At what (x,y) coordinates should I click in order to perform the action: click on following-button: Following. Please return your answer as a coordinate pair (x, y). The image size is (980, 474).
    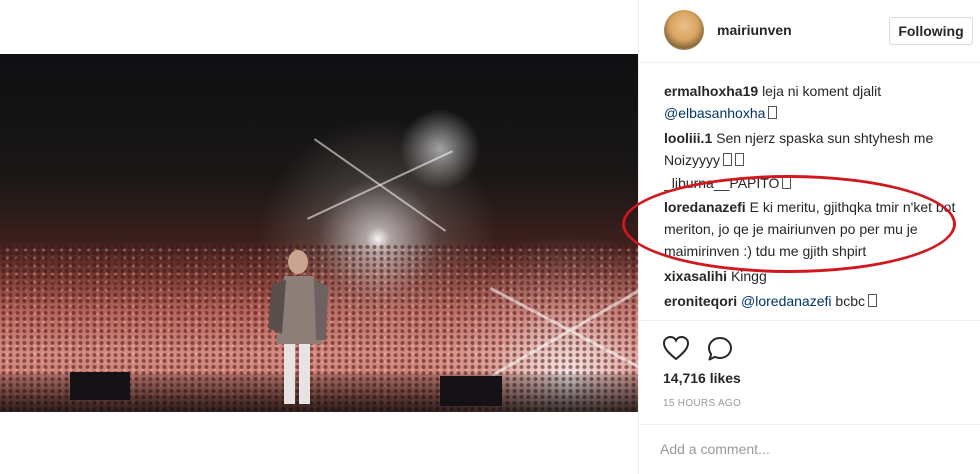
    Looking at the image, I should click on (931, 31).